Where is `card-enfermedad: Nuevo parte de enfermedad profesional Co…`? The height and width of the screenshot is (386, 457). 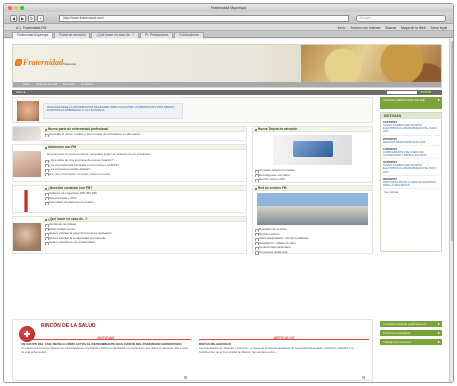 card-enfermedad: Nuevo parte de enfermedad profesional Co… is located at coordinates (129, 133).